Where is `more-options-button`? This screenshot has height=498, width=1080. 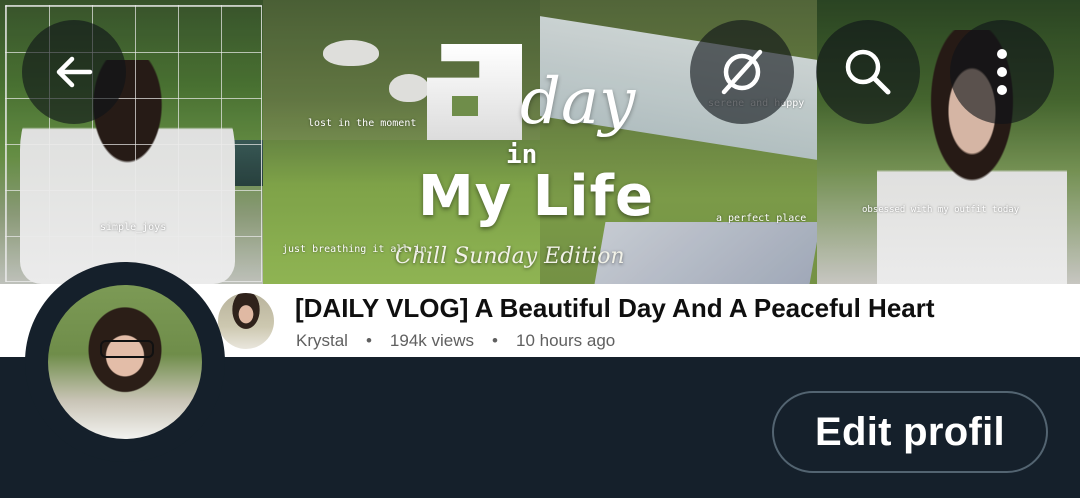
more-options-button is located at coordinates (1002, 72).